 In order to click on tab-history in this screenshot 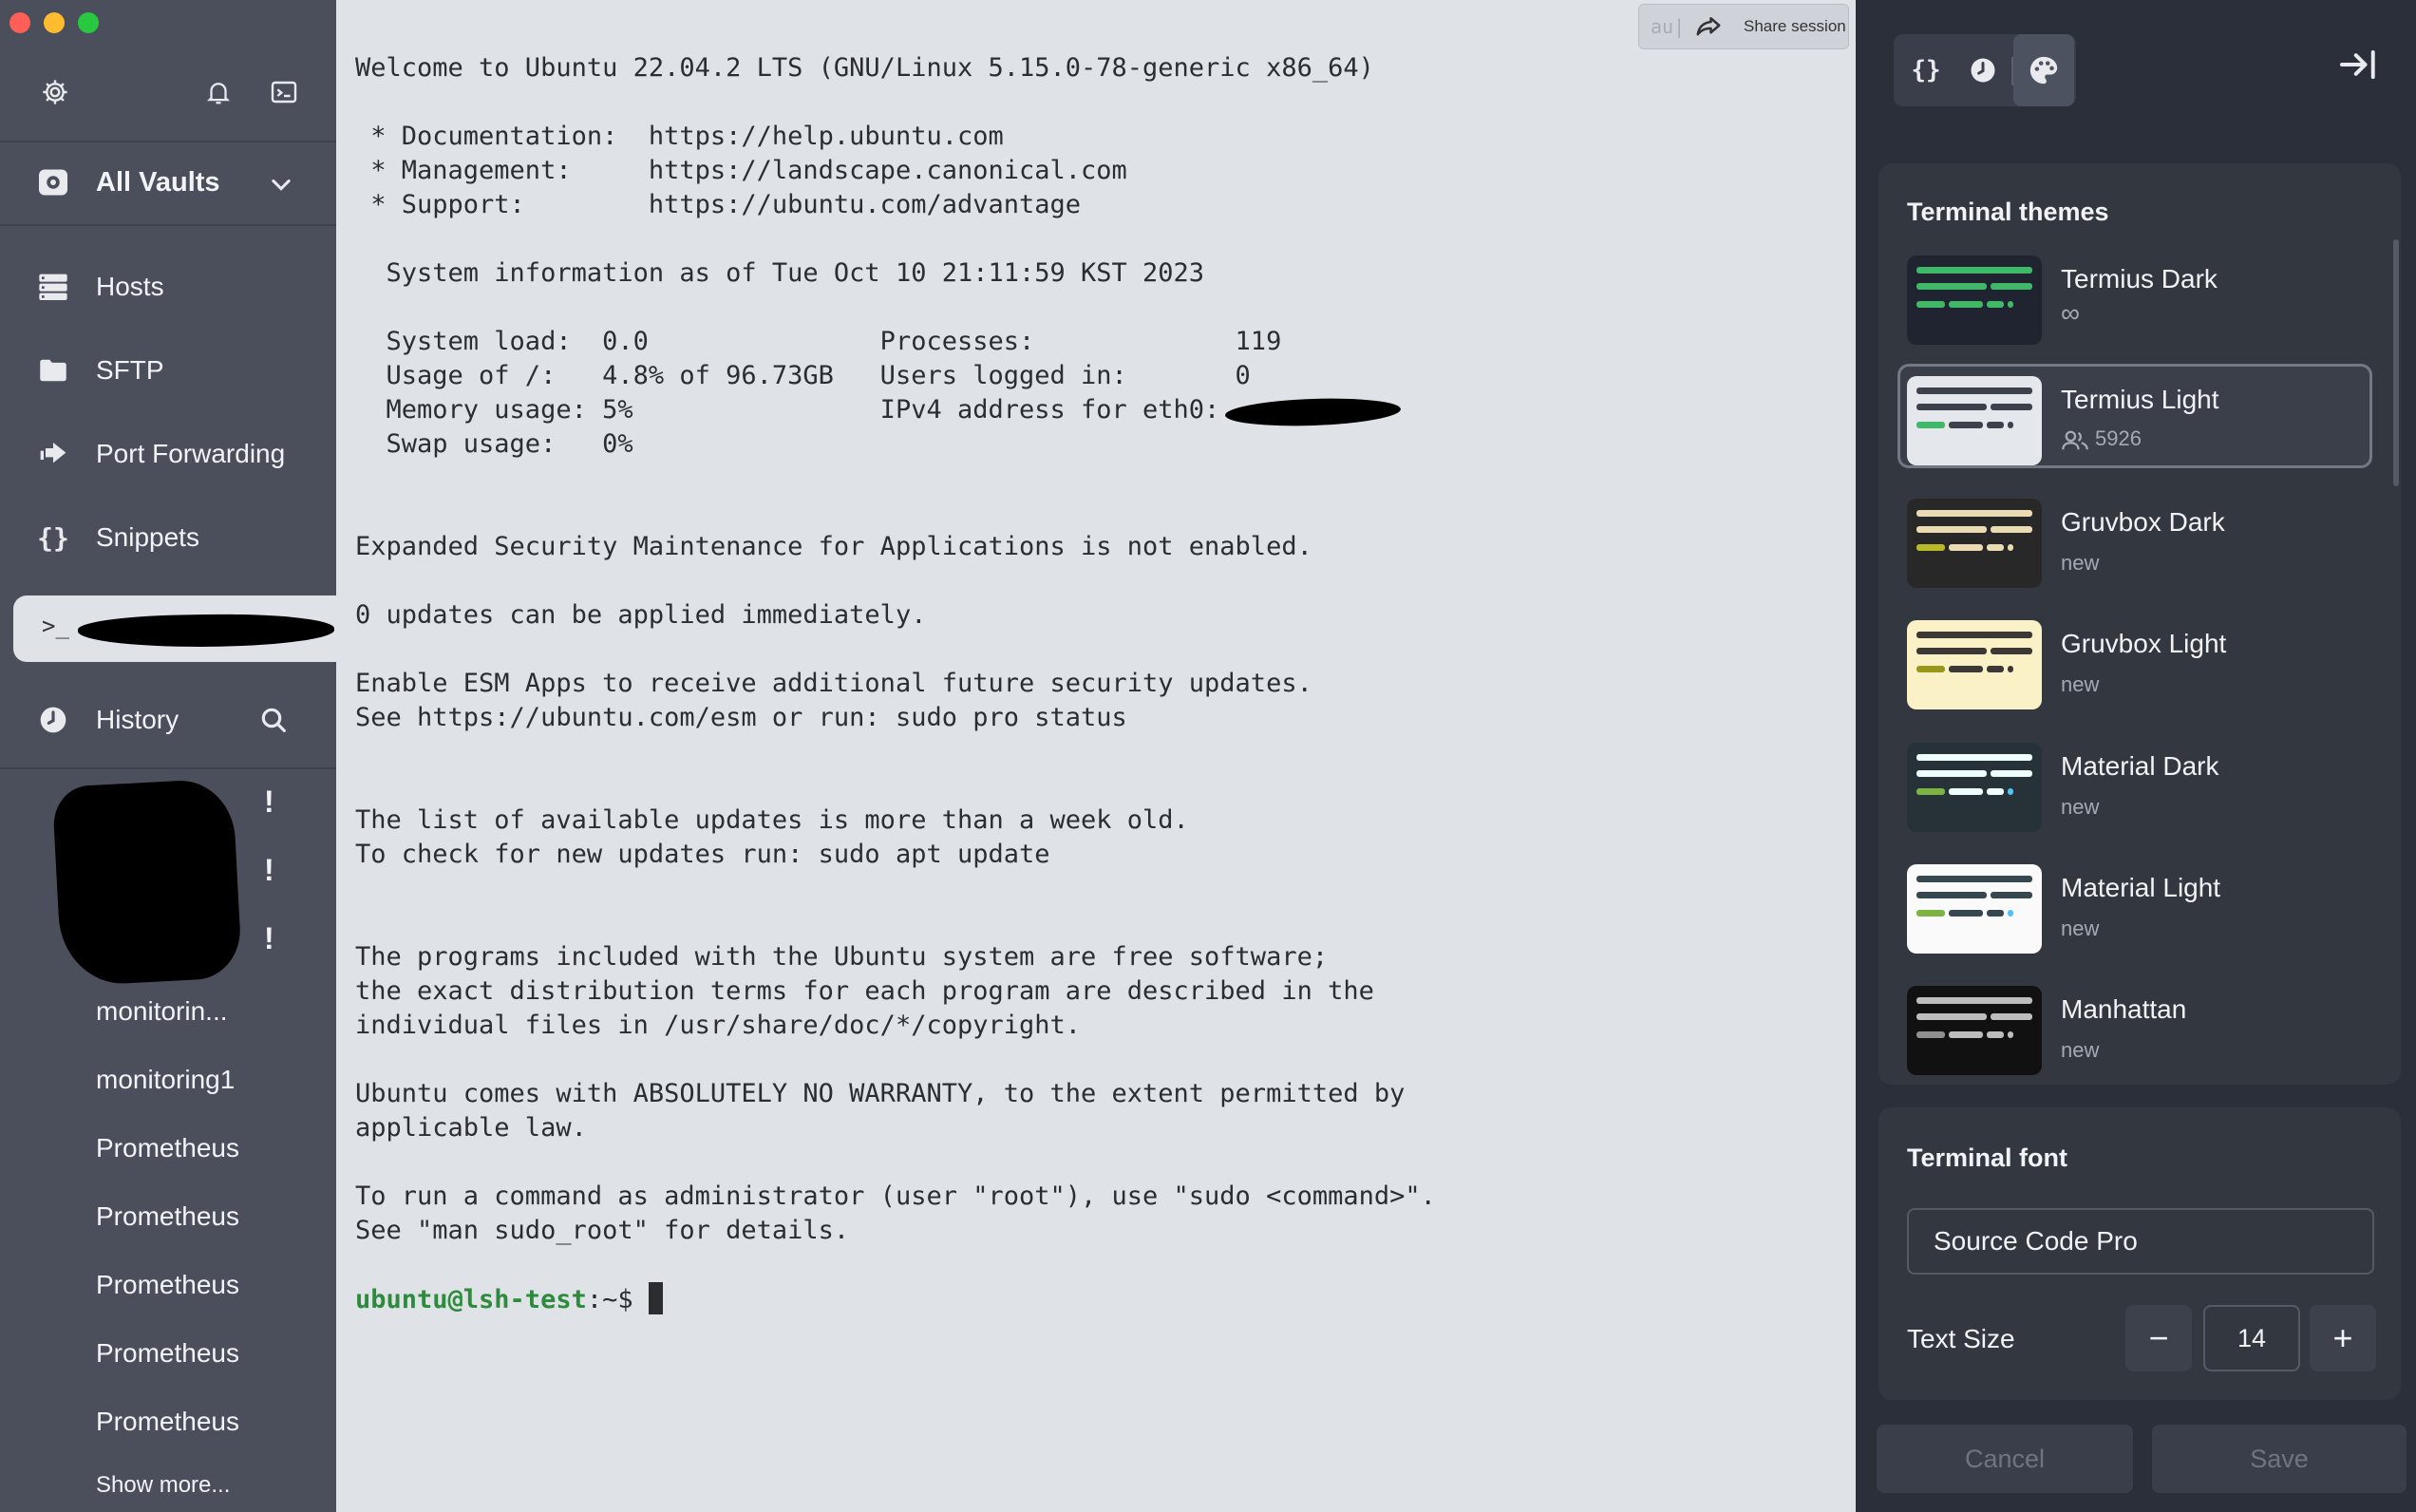, I will do `click(1983, 70)`.